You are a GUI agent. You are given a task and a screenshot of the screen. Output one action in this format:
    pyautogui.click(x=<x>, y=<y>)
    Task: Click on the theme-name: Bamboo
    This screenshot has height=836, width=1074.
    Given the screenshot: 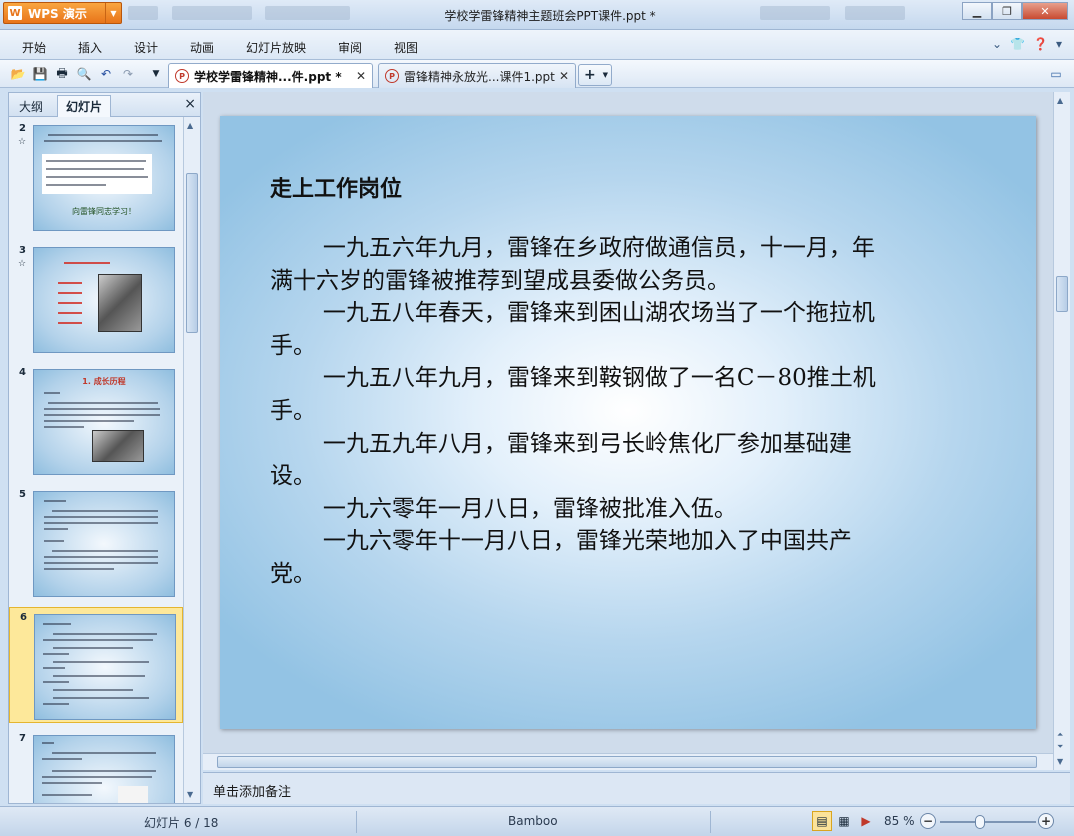 What is the action you would take?
    pyautogui.click(x=533, y=821)
    